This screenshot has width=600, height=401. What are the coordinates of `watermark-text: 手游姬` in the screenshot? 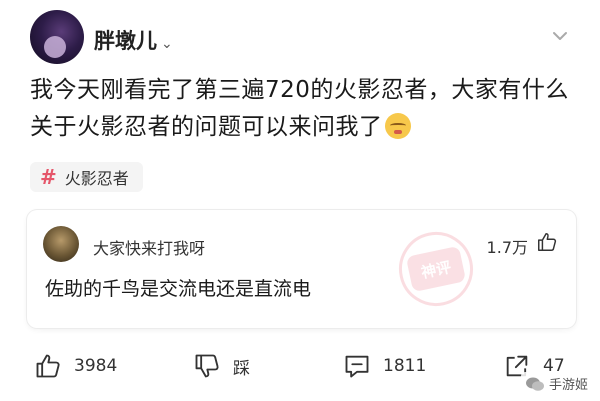 It's located at (568, 385).